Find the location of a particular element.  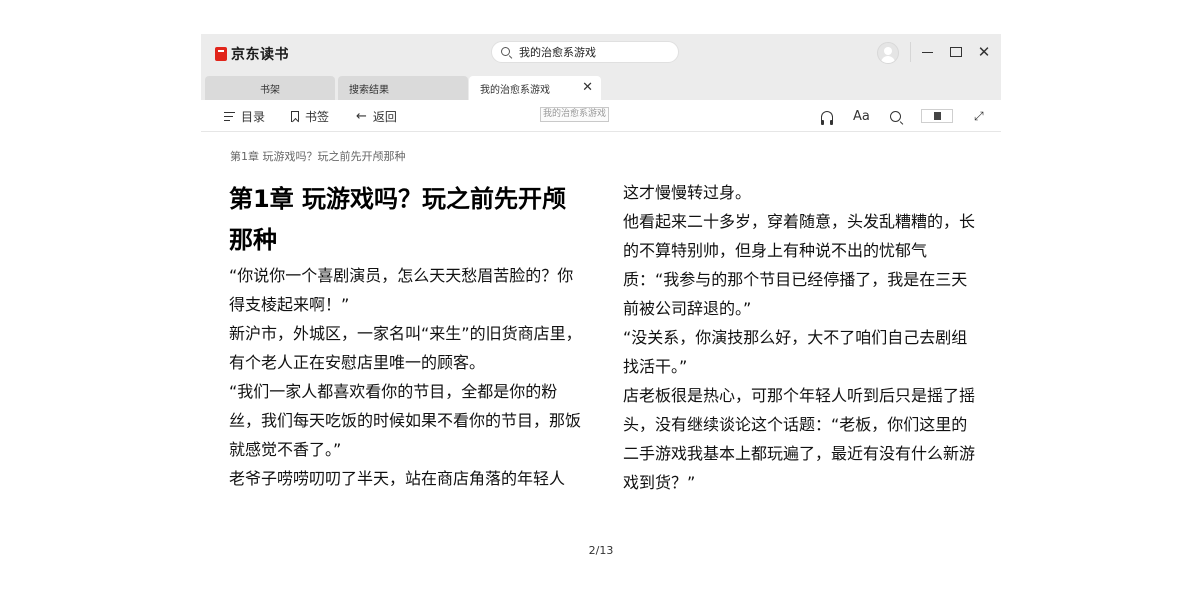

window-controls-divider is located at coordinates (910, 52).